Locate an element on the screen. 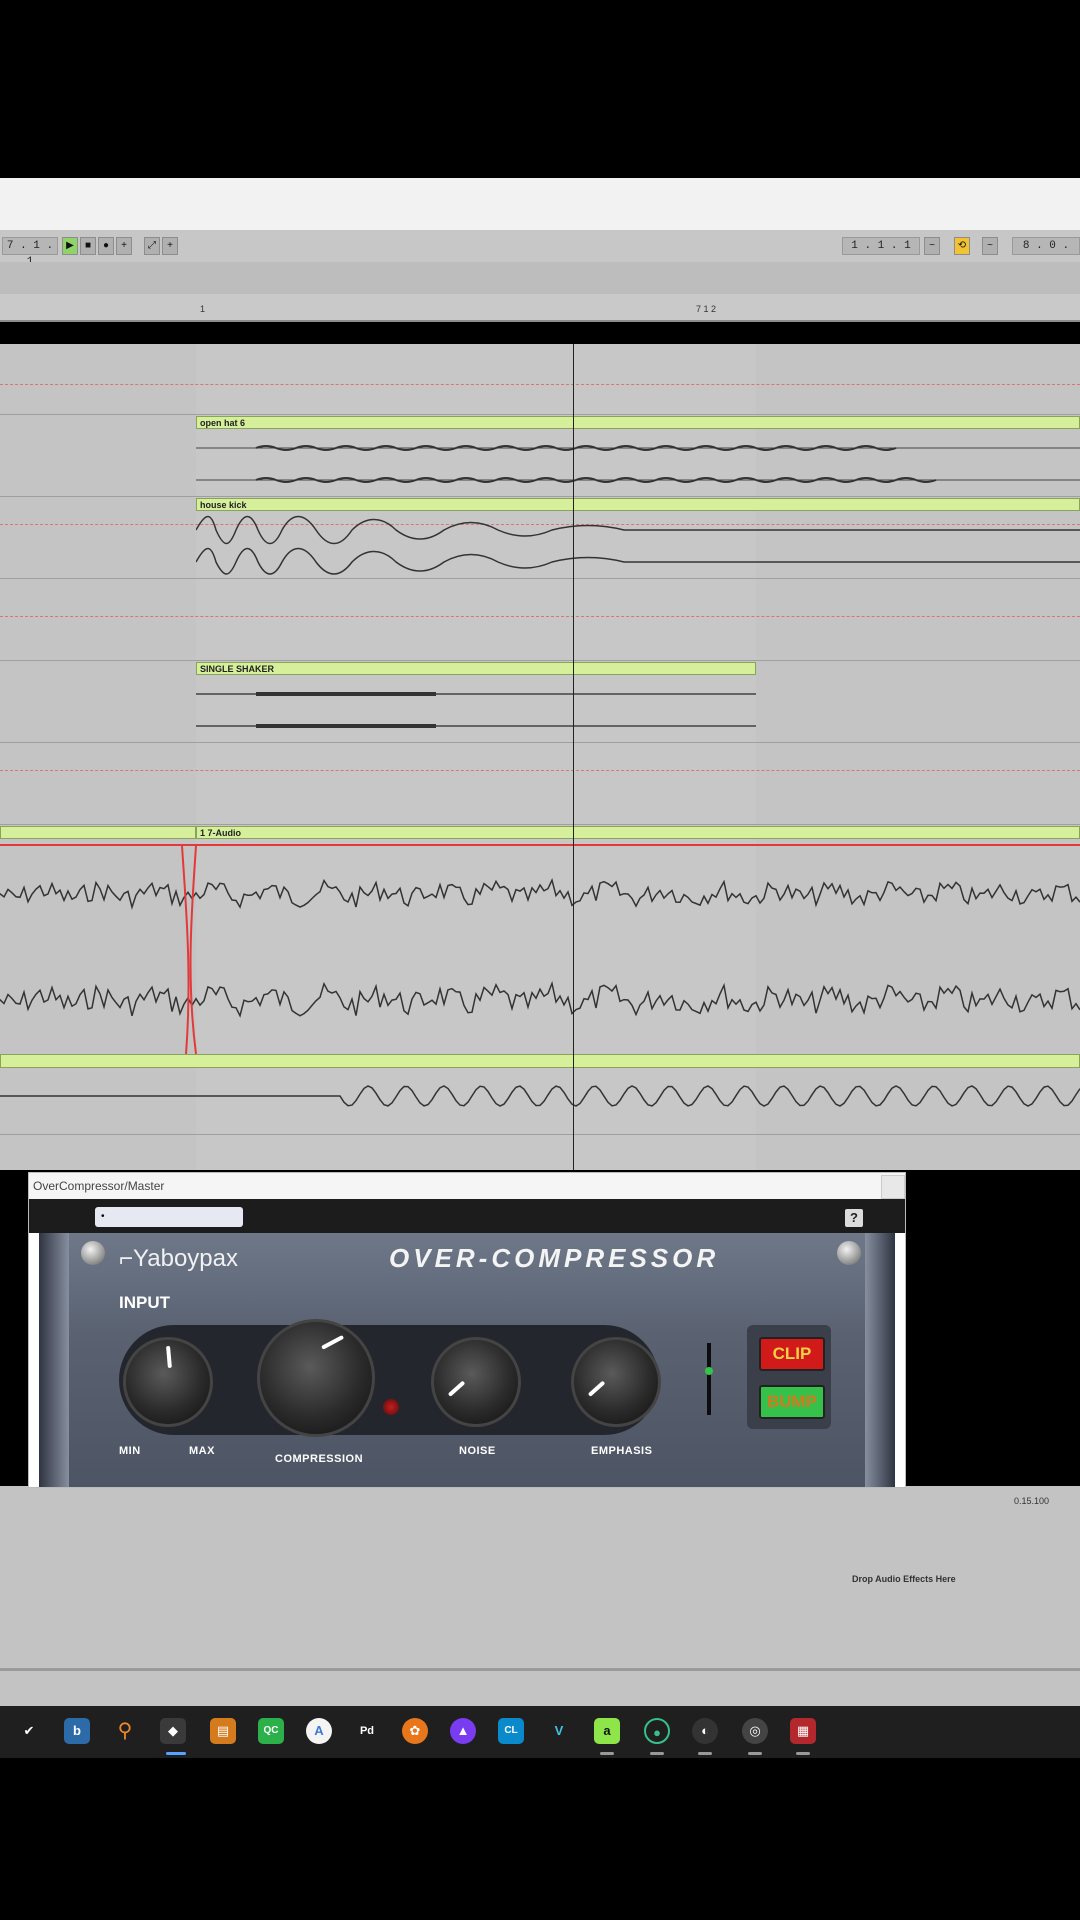 The height and width of the screenshot is (1920, 1080). waveform-open-hat is located at coordinates (638, 464).